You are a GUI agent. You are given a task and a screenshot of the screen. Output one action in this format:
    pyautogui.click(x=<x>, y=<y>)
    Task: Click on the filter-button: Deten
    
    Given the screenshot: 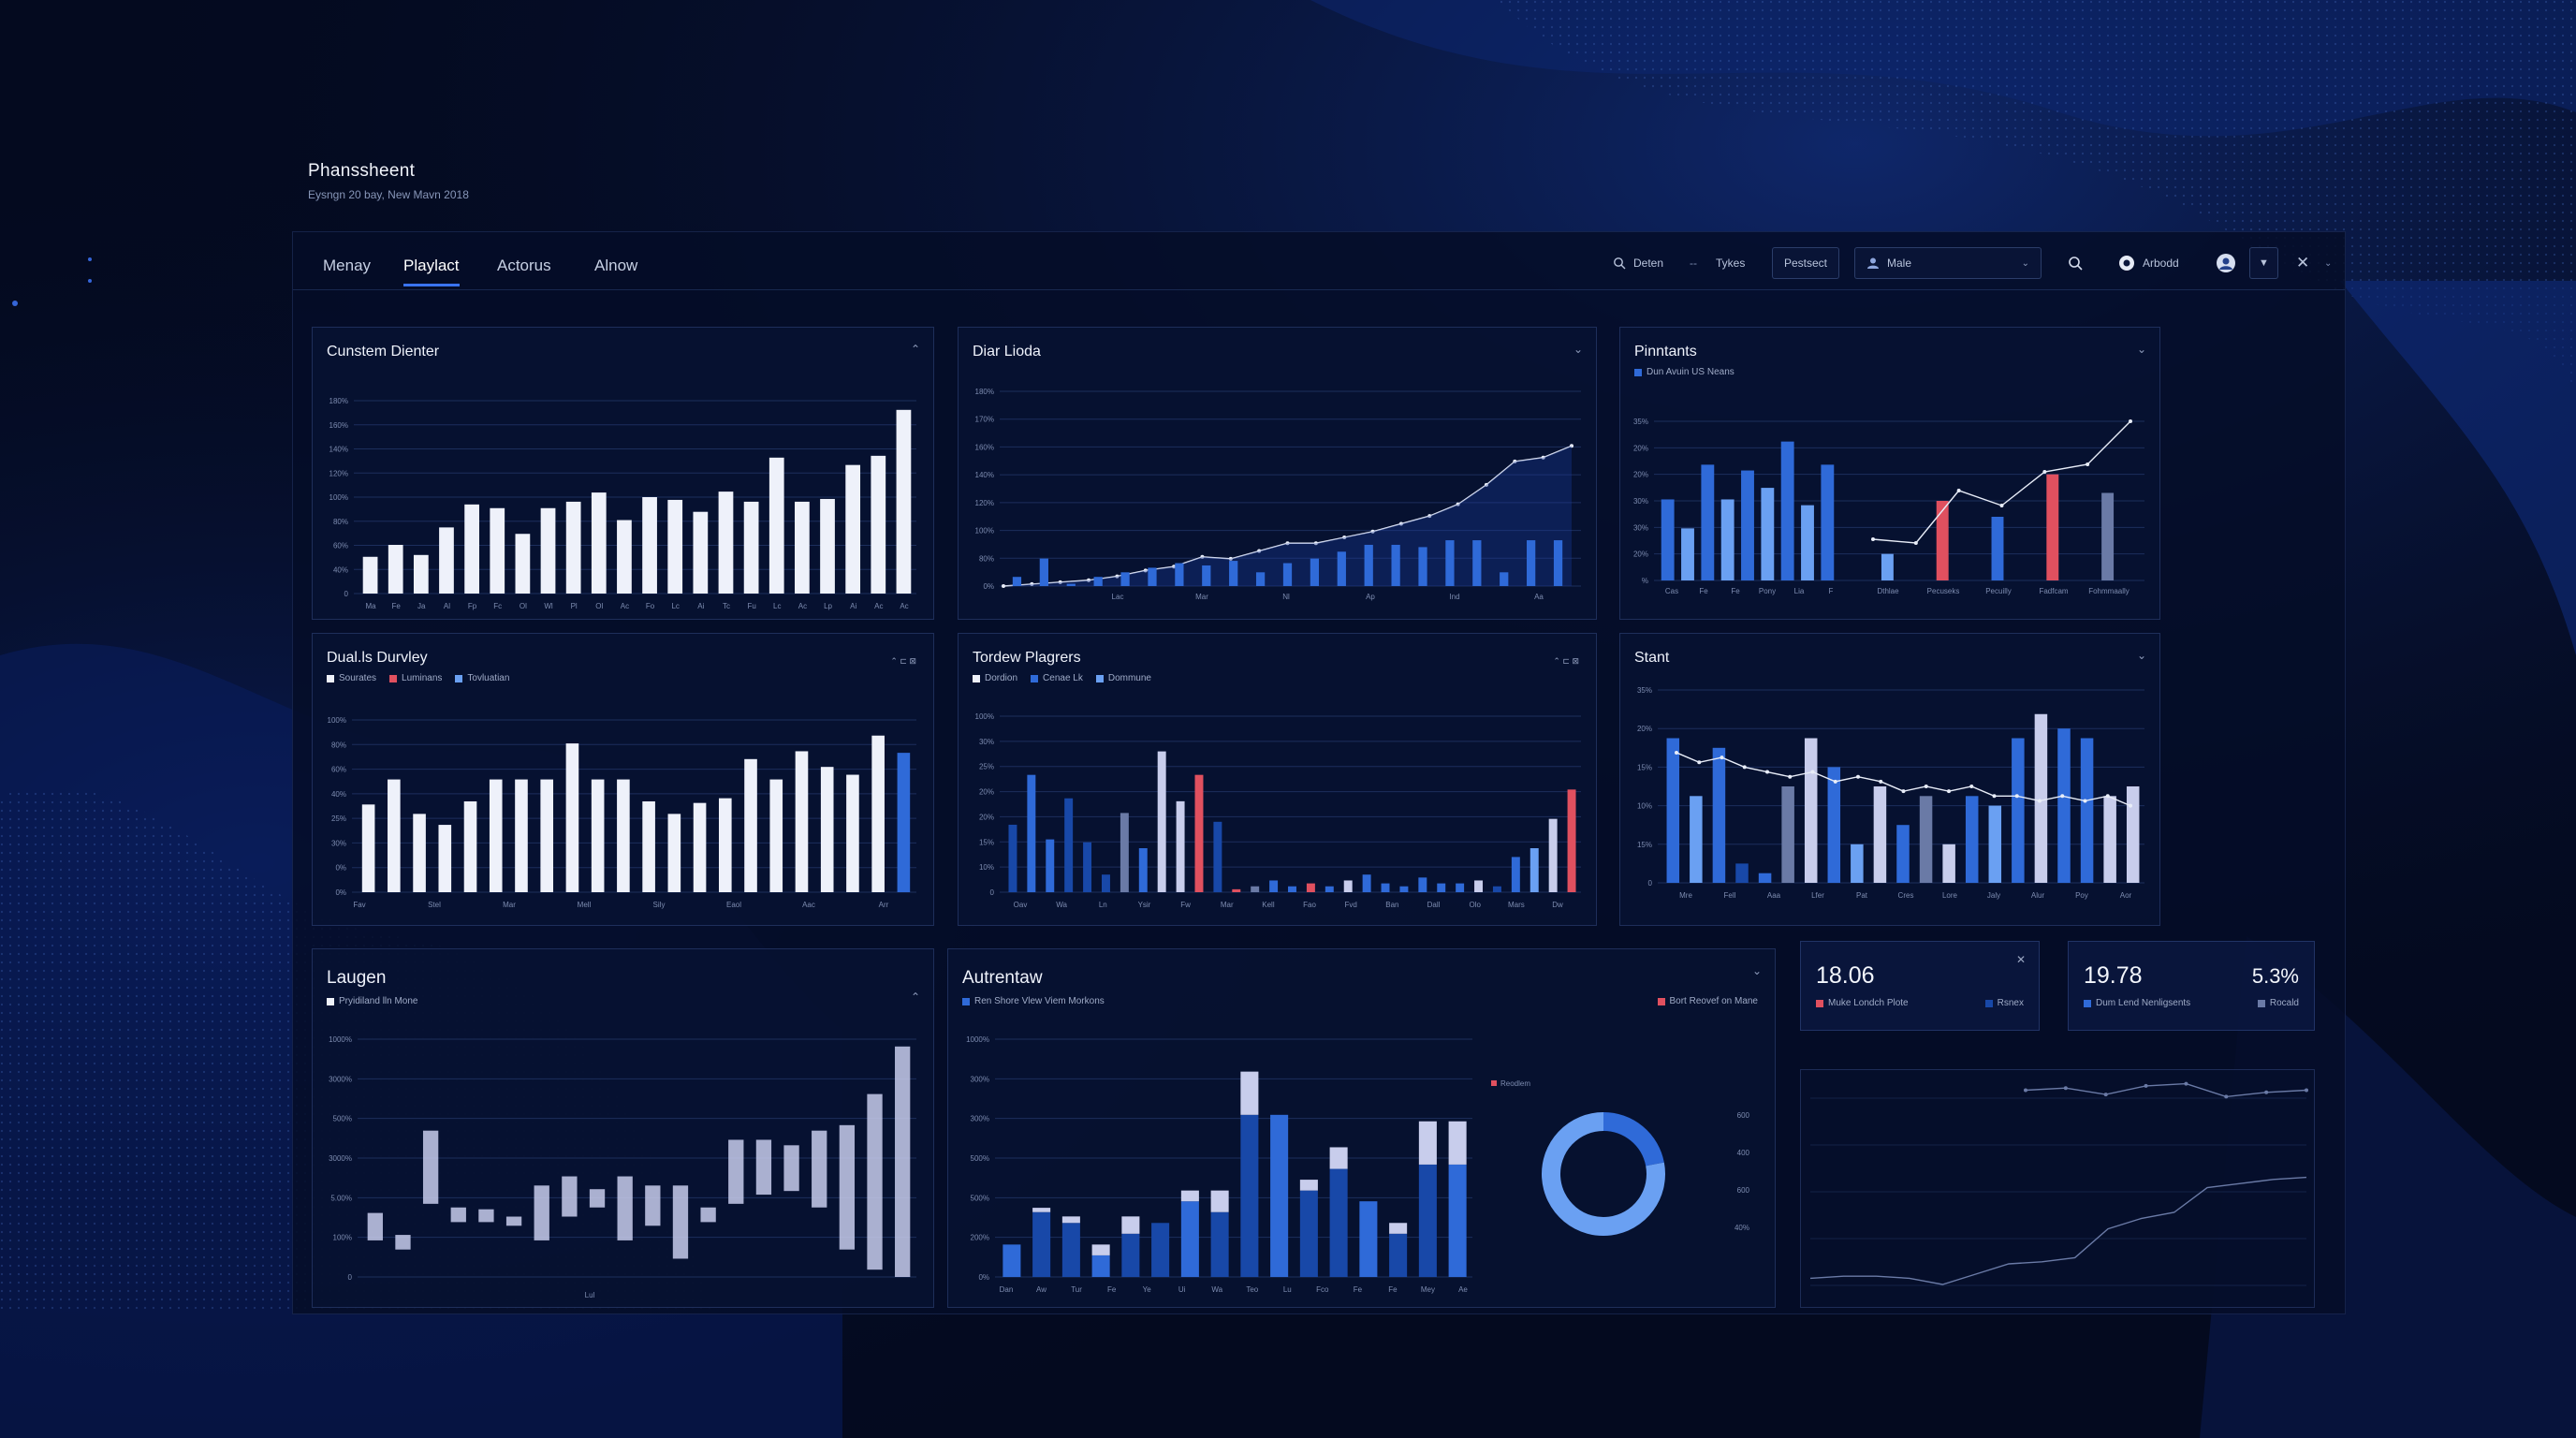 What is the action you would take?
    pyautogui.click(x=1638, y=263)
    